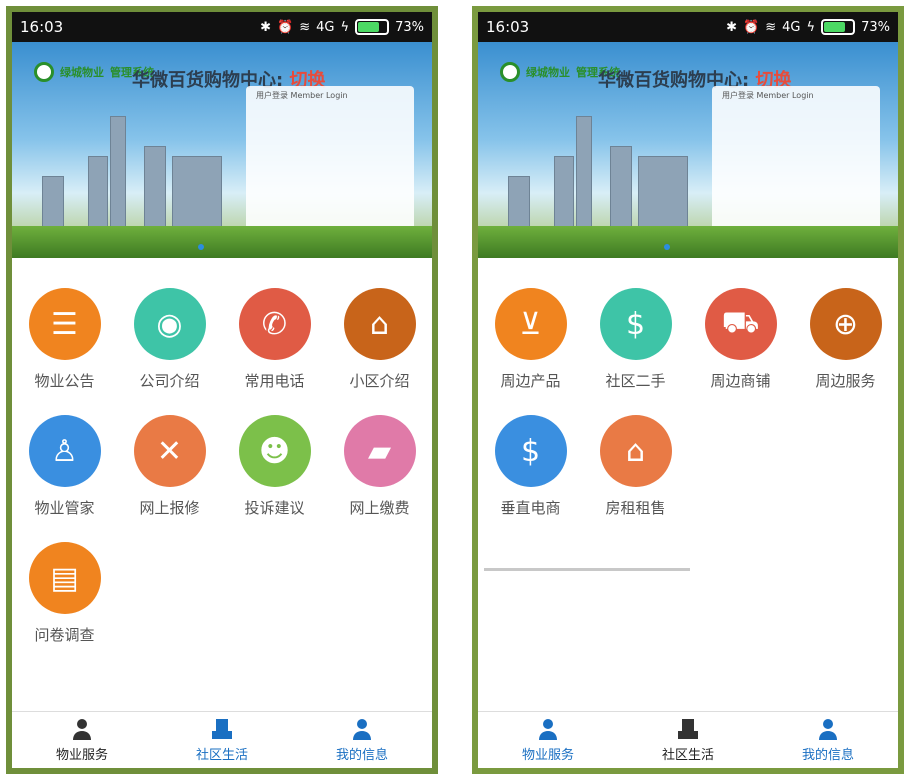 This screenshot has height=780, width=910. Describe the element at coordinates (169, 324) in the screenshot. I see `globe-icon: ◉` at that location.